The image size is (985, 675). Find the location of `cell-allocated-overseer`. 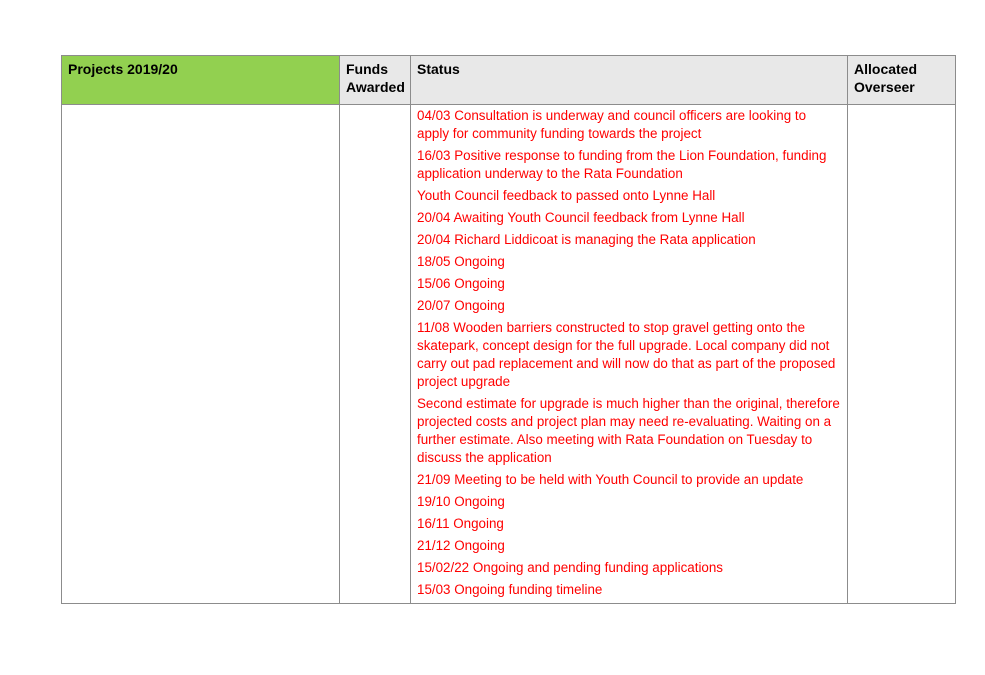

cell-allocated-overseer is located at coordinates (901, 354).